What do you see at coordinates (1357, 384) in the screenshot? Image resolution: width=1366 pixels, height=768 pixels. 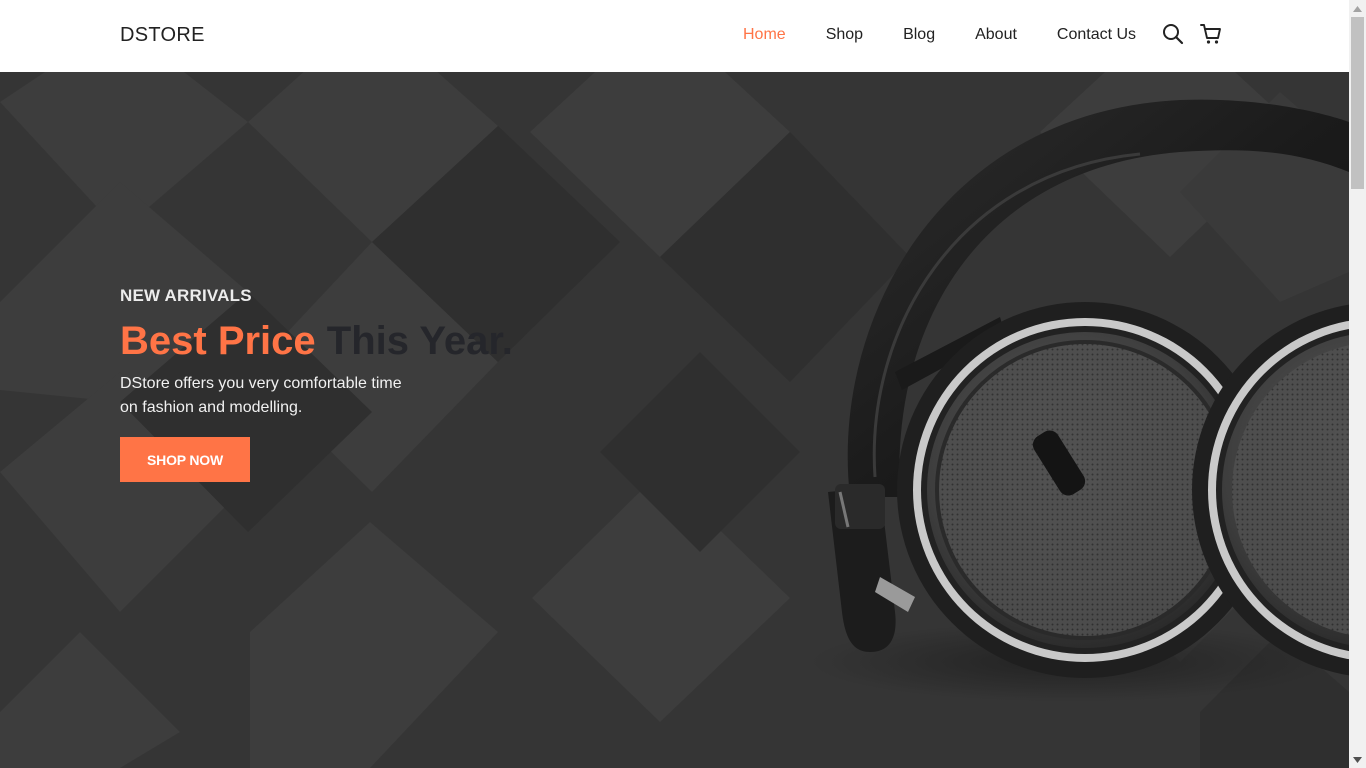 I see `page-scrollbar` at bounding box center [1357, 384].